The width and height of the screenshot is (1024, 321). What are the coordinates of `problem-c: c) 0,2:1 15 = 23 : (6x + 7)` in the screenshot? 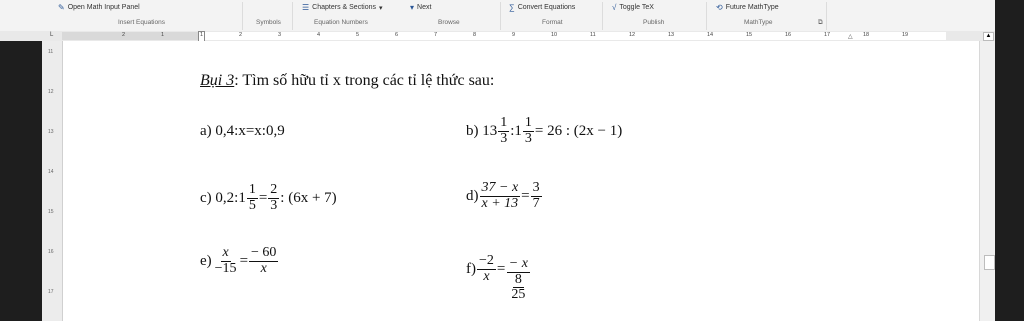 It's located at (268, 197).